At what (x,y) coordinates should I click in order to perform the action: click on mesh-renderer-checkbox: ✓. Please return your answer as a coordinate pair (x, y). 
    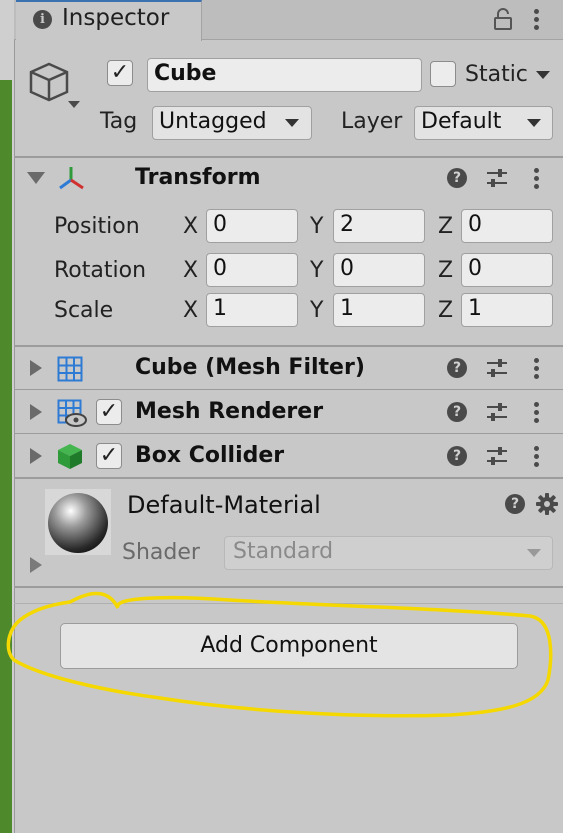
    Looking at the image, I should click on (109, 412).